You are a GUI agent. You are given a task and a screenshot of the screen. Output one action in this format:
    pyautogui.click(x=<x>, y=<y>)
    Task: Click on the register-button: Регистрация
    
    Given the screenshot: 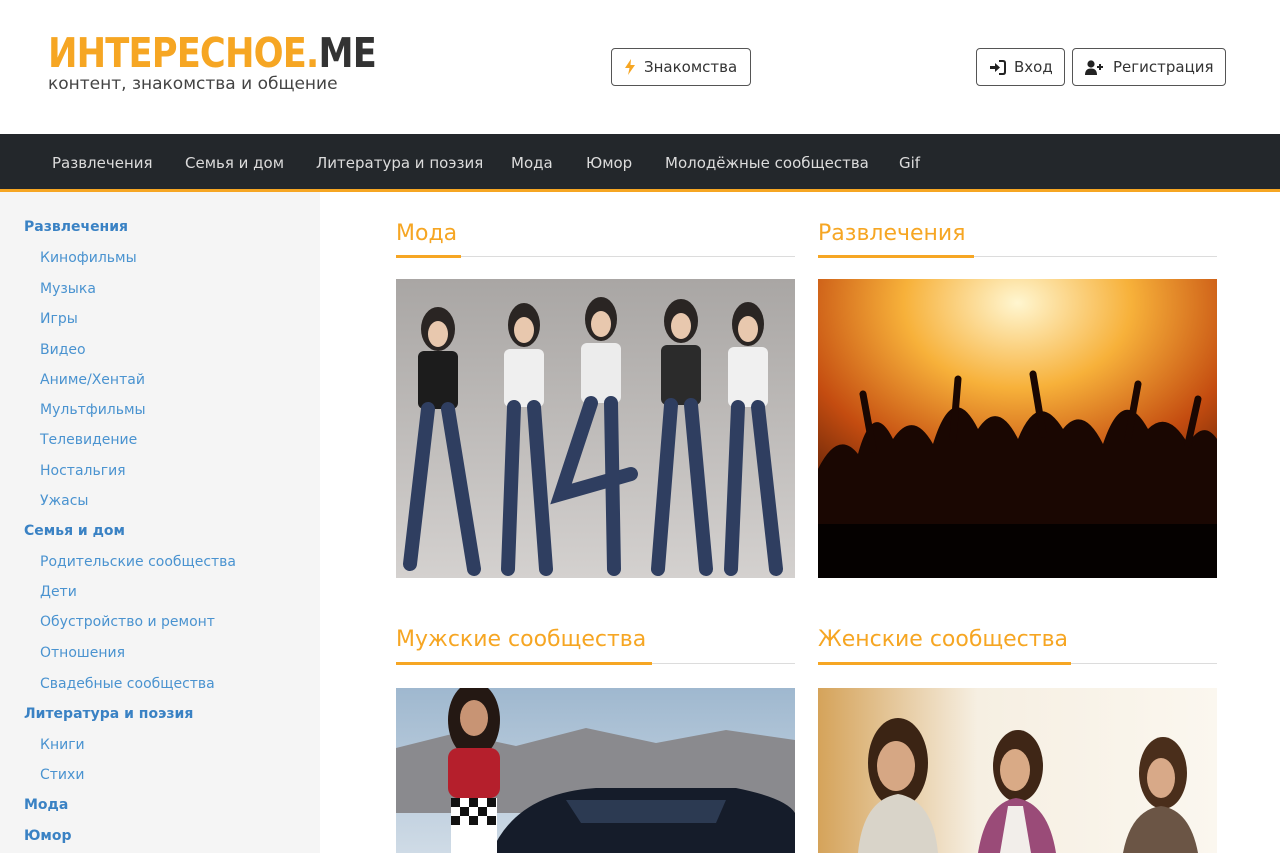 What is the action you would take?
    pyautogui.click(x=1149, y=67)
    